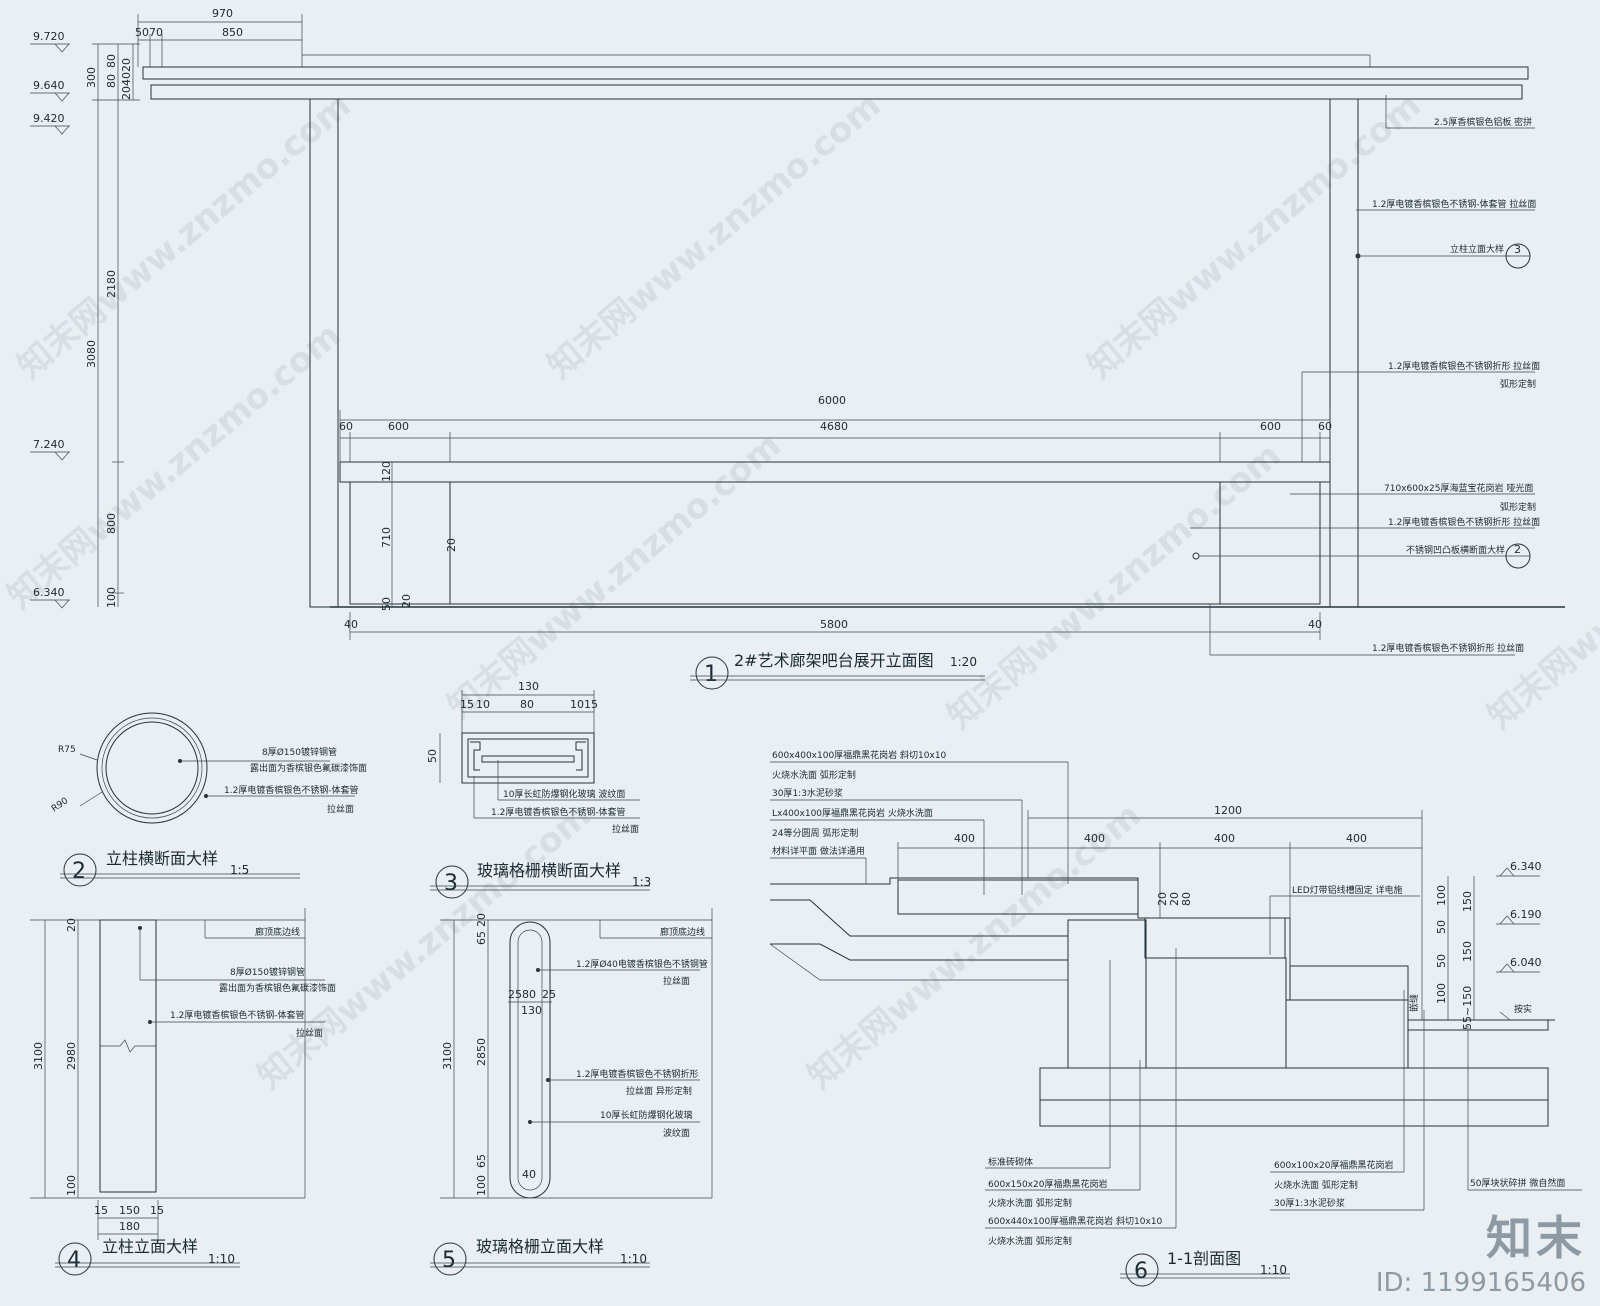 The width and height of the screenshot is (1600, 1306). What do you see at coordinates (1518, 384) in the screenshot?
I see `note-fold-steel-1b: 弧形定制` at bounding box center [1518, 384].